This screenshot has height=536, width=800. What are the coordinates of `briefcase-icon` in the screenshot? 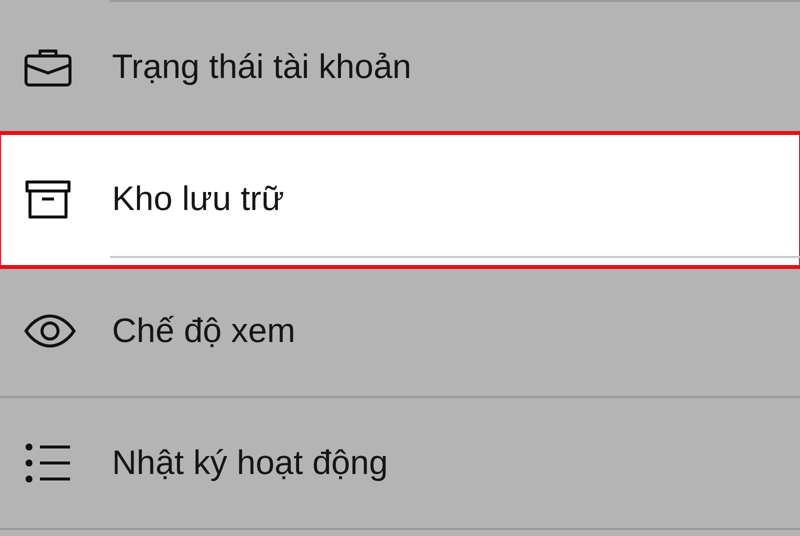 It's located at (48, 67).